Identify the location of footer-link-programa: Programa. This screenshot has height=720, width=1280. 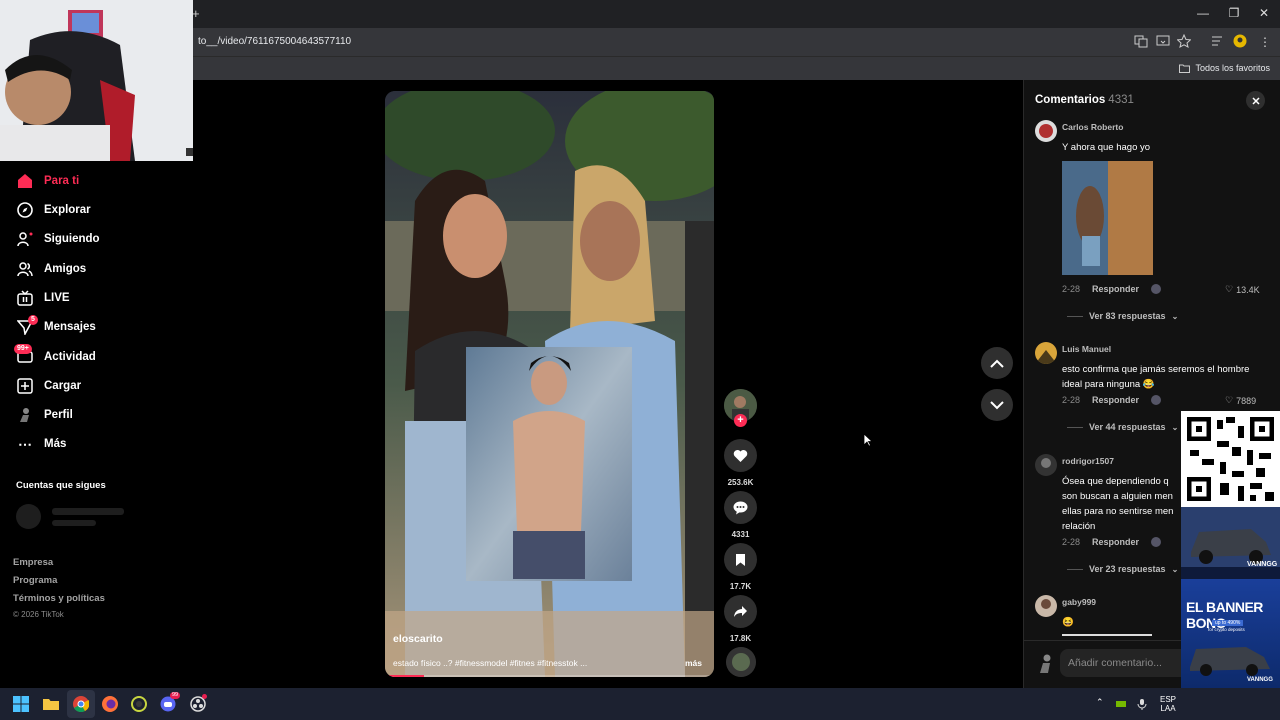
(35, 580).